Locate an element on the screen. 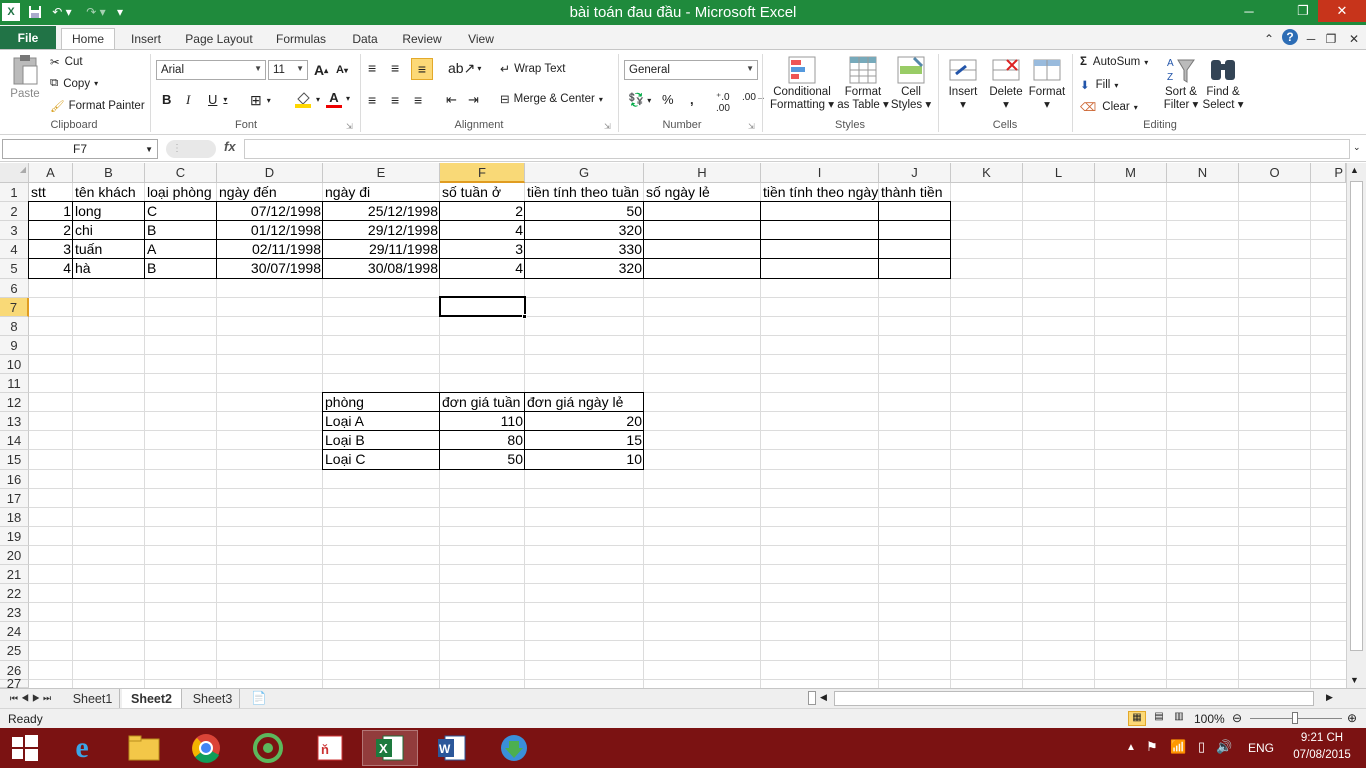 The width and height of the screenshot is (1366, 768). row-header: 2 is located at coordinates (14, 211).